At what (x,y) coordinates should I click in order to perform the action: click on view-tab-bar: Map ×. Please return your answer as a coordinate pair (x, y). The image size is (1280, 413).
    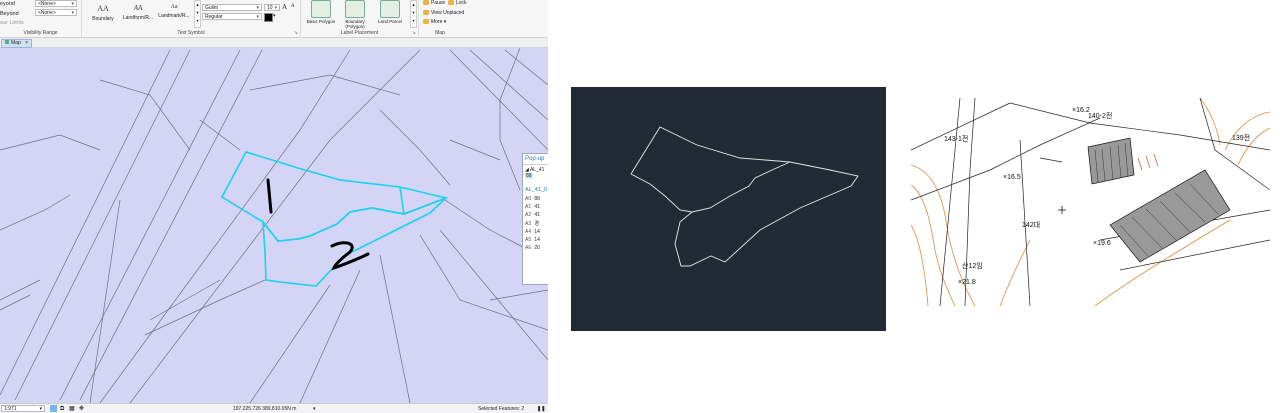
    Looking at the image, I should click on (274, 43).